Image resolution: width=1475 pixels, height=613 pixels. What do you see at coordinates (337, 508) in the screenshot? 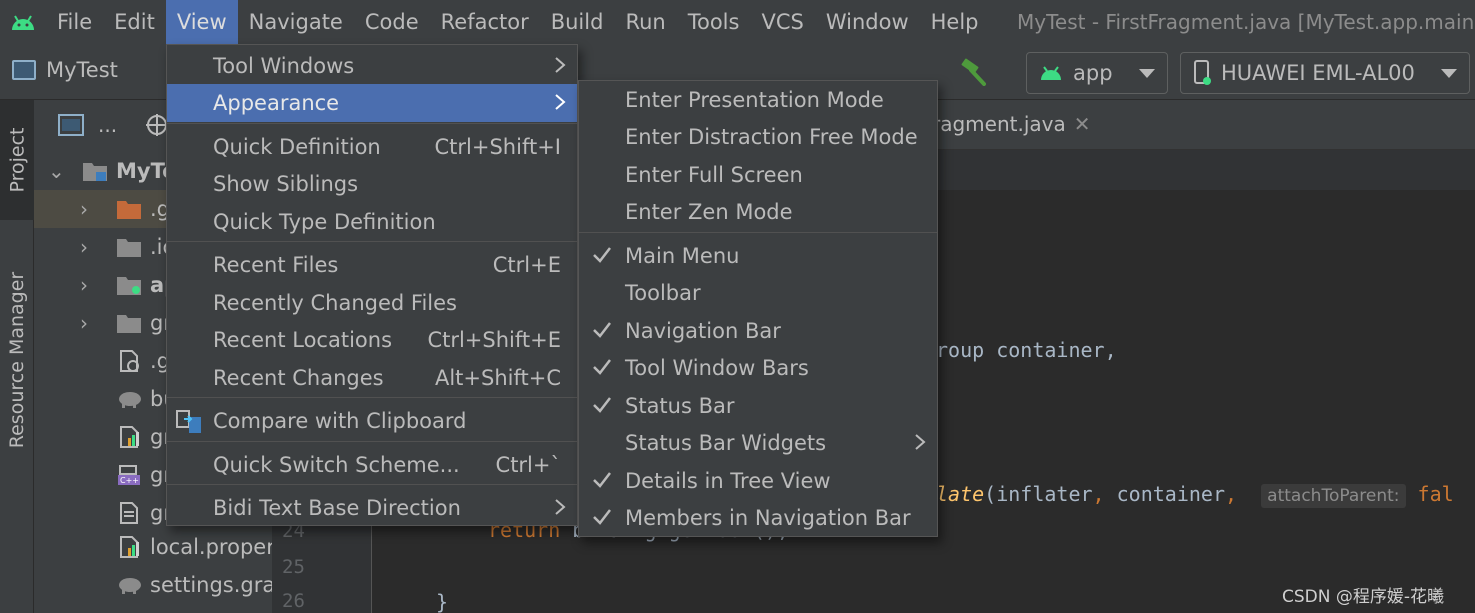
I see `menu-item-label: Bidi Text Base Direction` at bounding box center [337, 508].